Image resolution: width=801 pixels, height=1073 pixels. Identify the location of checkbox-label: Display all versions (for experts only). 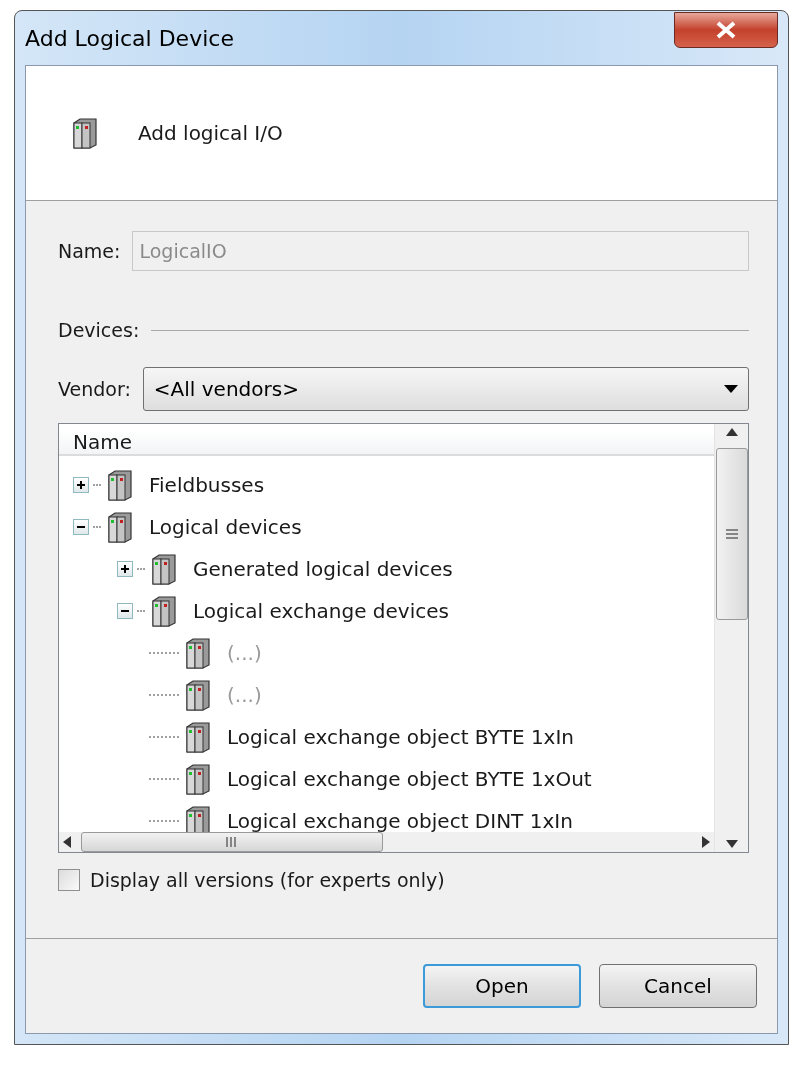
(267, 880).